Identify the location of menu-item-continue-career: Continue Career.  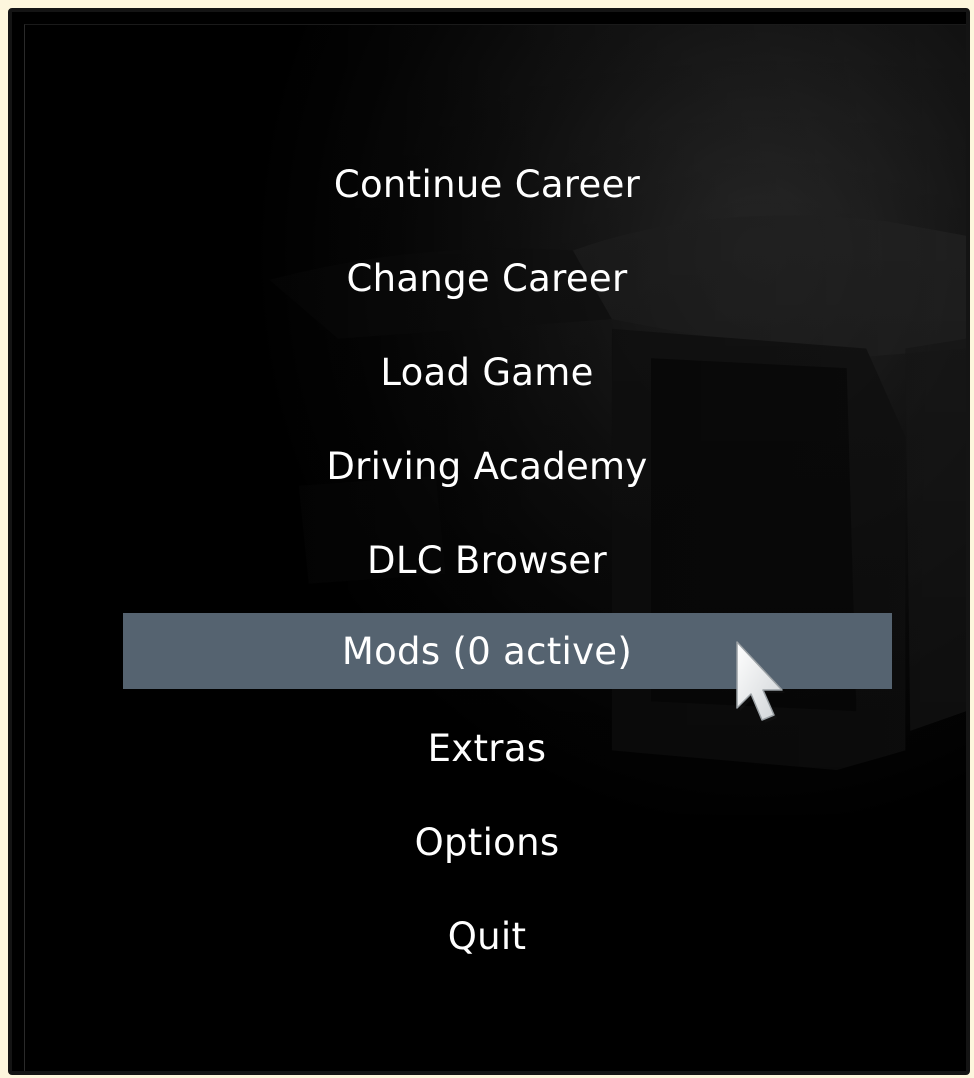
(487, 184).